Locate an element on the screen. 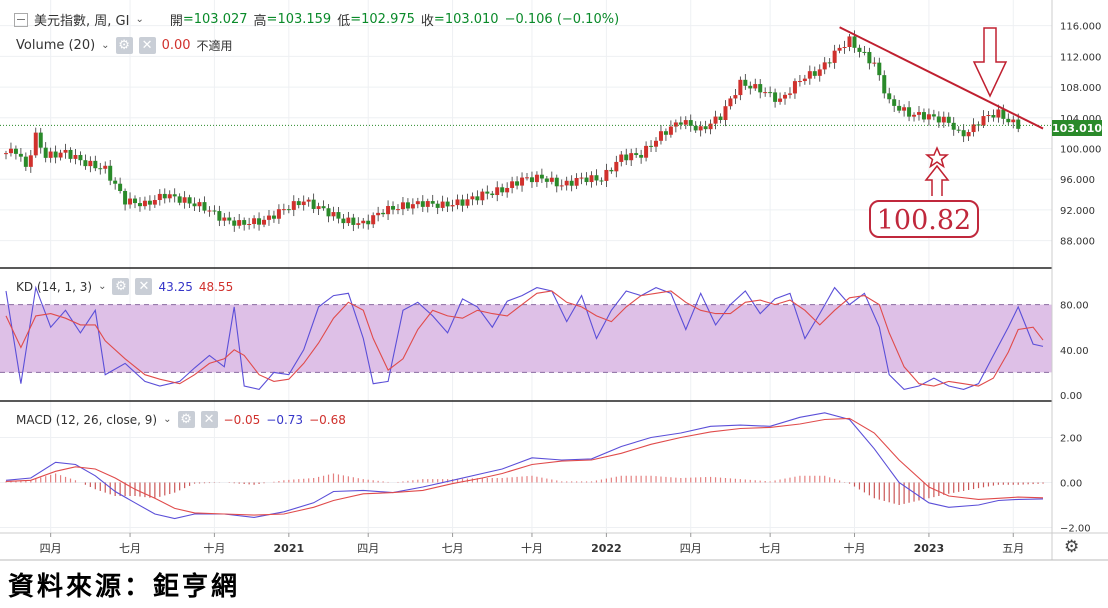 Image resolution: width=1108 pixels, height=608 pixels. source-caption: 資料來源：鉅亨網 is located at coordinates (124, 587).